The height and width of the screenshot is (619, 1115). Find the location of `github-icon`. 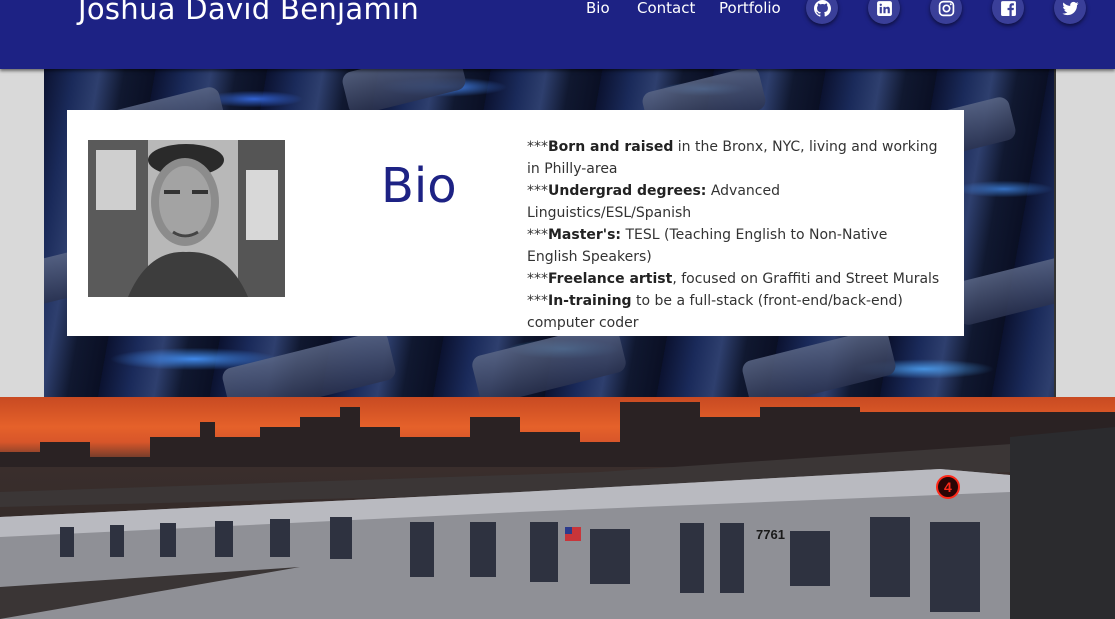

github-icon is located at coordinates (822, 8).